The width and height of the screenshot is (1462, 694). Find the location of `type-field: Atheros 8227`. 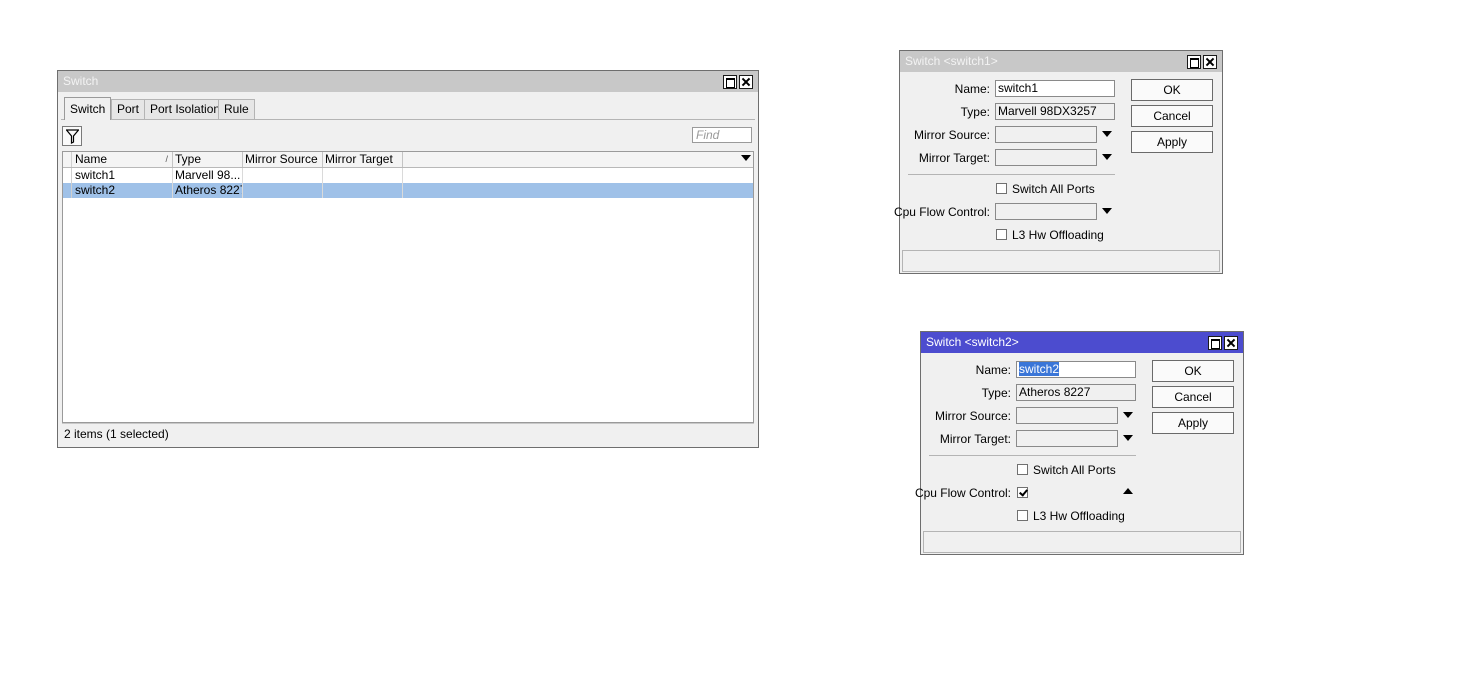

type-field: Atheros 8227 is located at coordinates (1076, 392).